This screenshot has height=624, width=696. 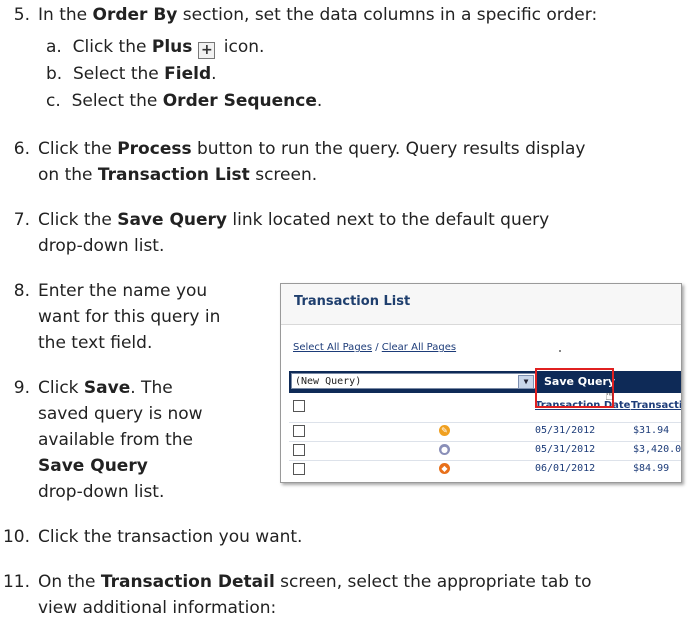 What do you see at coordinates (16, 537) in the screenshot?
I see `step-number: 10.` at bounding box center [16, 537].